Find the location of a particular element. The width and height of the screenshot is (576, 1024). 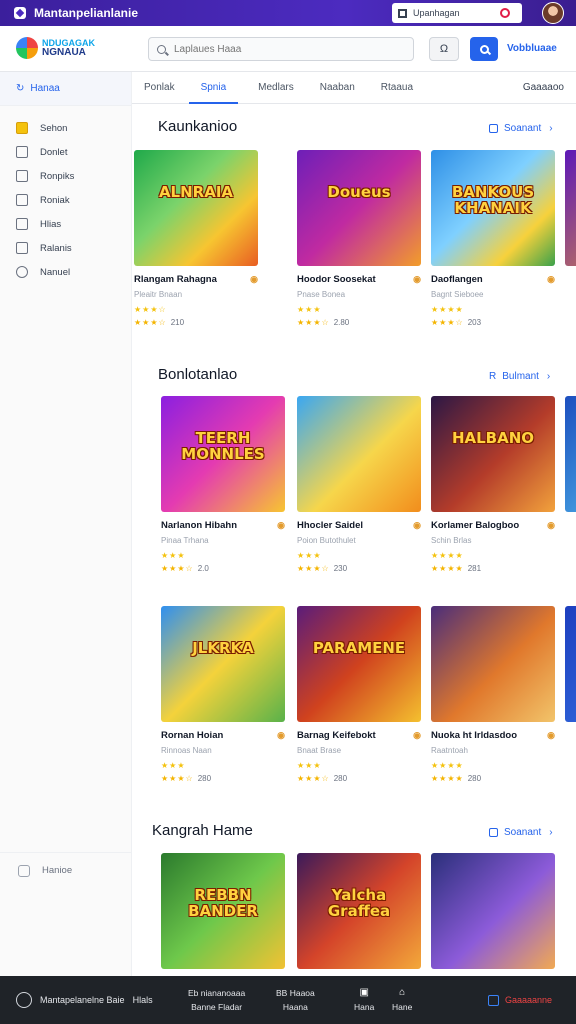

game-thumbnail: Yalcha Graffea is located at coordinates (359, 911).